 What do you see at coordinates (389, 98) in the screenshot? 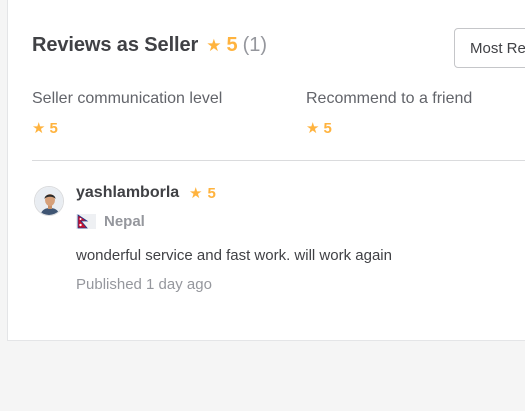
I see `breakdown-label: Recommend to a friend` at bounding box center [389, 98].